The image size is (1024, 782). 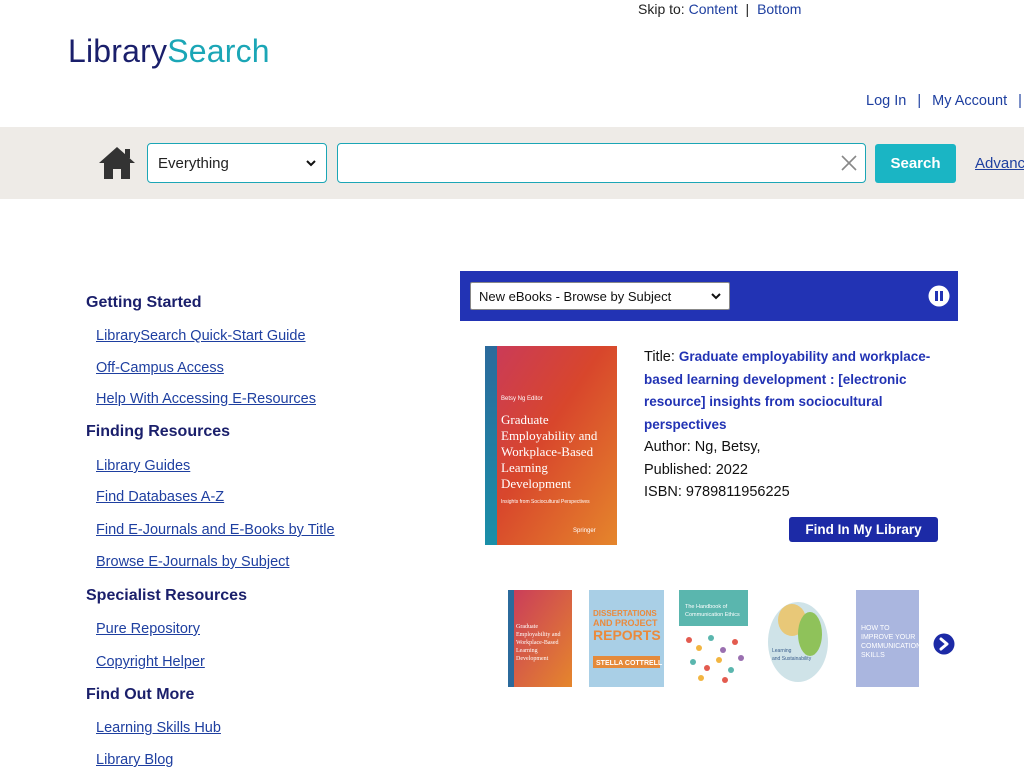 What do you see at coordinates (713, 638) in the screenshot?
I see `book-thumbnail-3: The Handbook of Communication Ethics` at bounding box center [713, 638].